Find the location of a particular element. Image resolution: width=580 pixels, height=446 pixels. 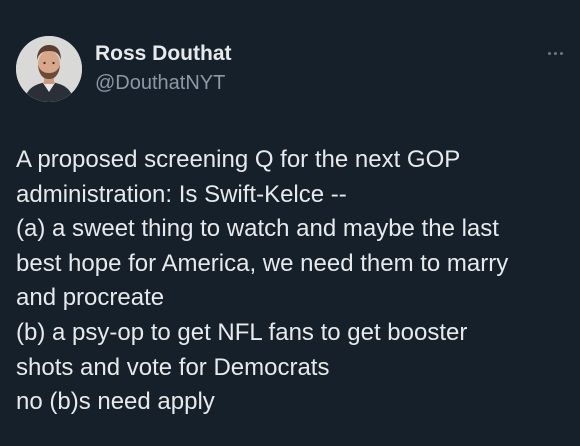

profile-photo-icon is located at coordinates (49, 69).